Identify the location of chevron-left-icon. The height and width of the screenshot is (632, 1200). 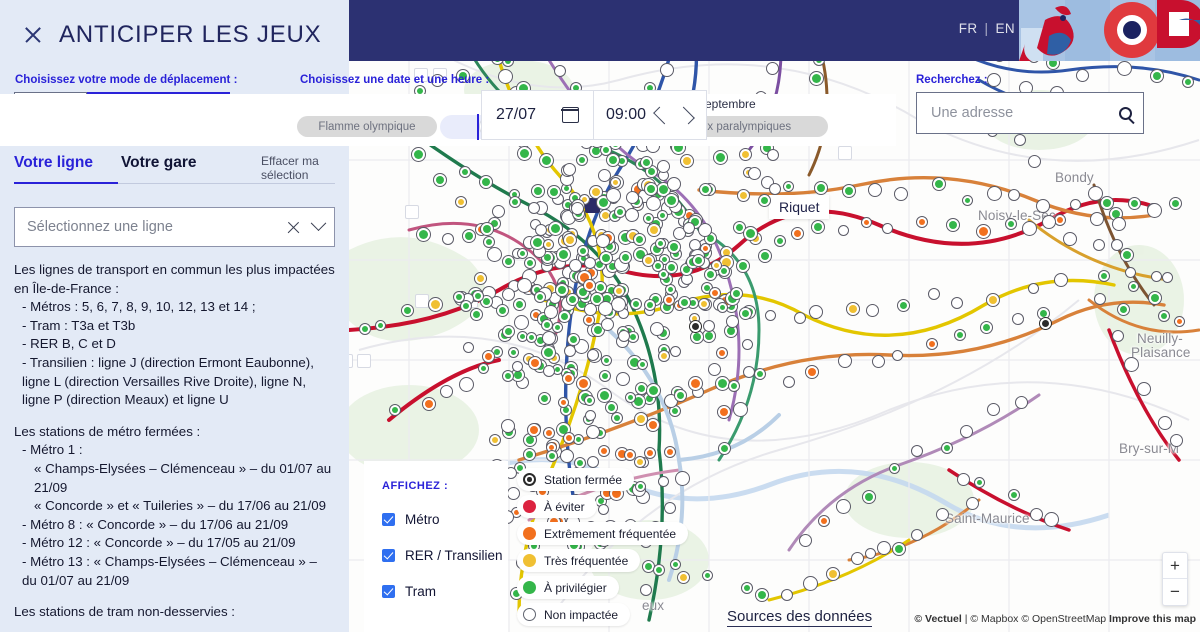
(662, 115).